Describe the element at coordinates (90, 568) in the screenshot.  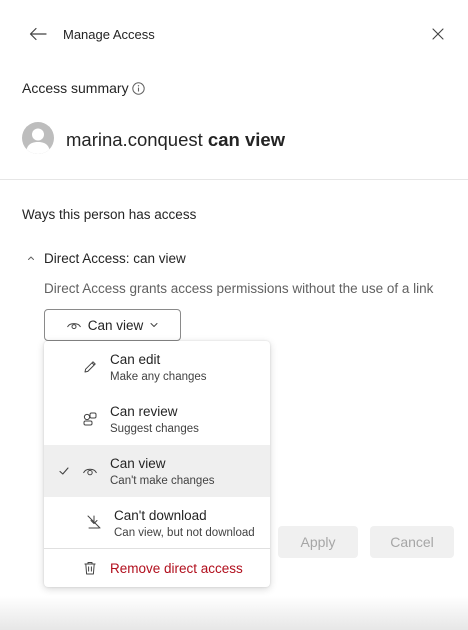
I see `trash-icon` at that location.